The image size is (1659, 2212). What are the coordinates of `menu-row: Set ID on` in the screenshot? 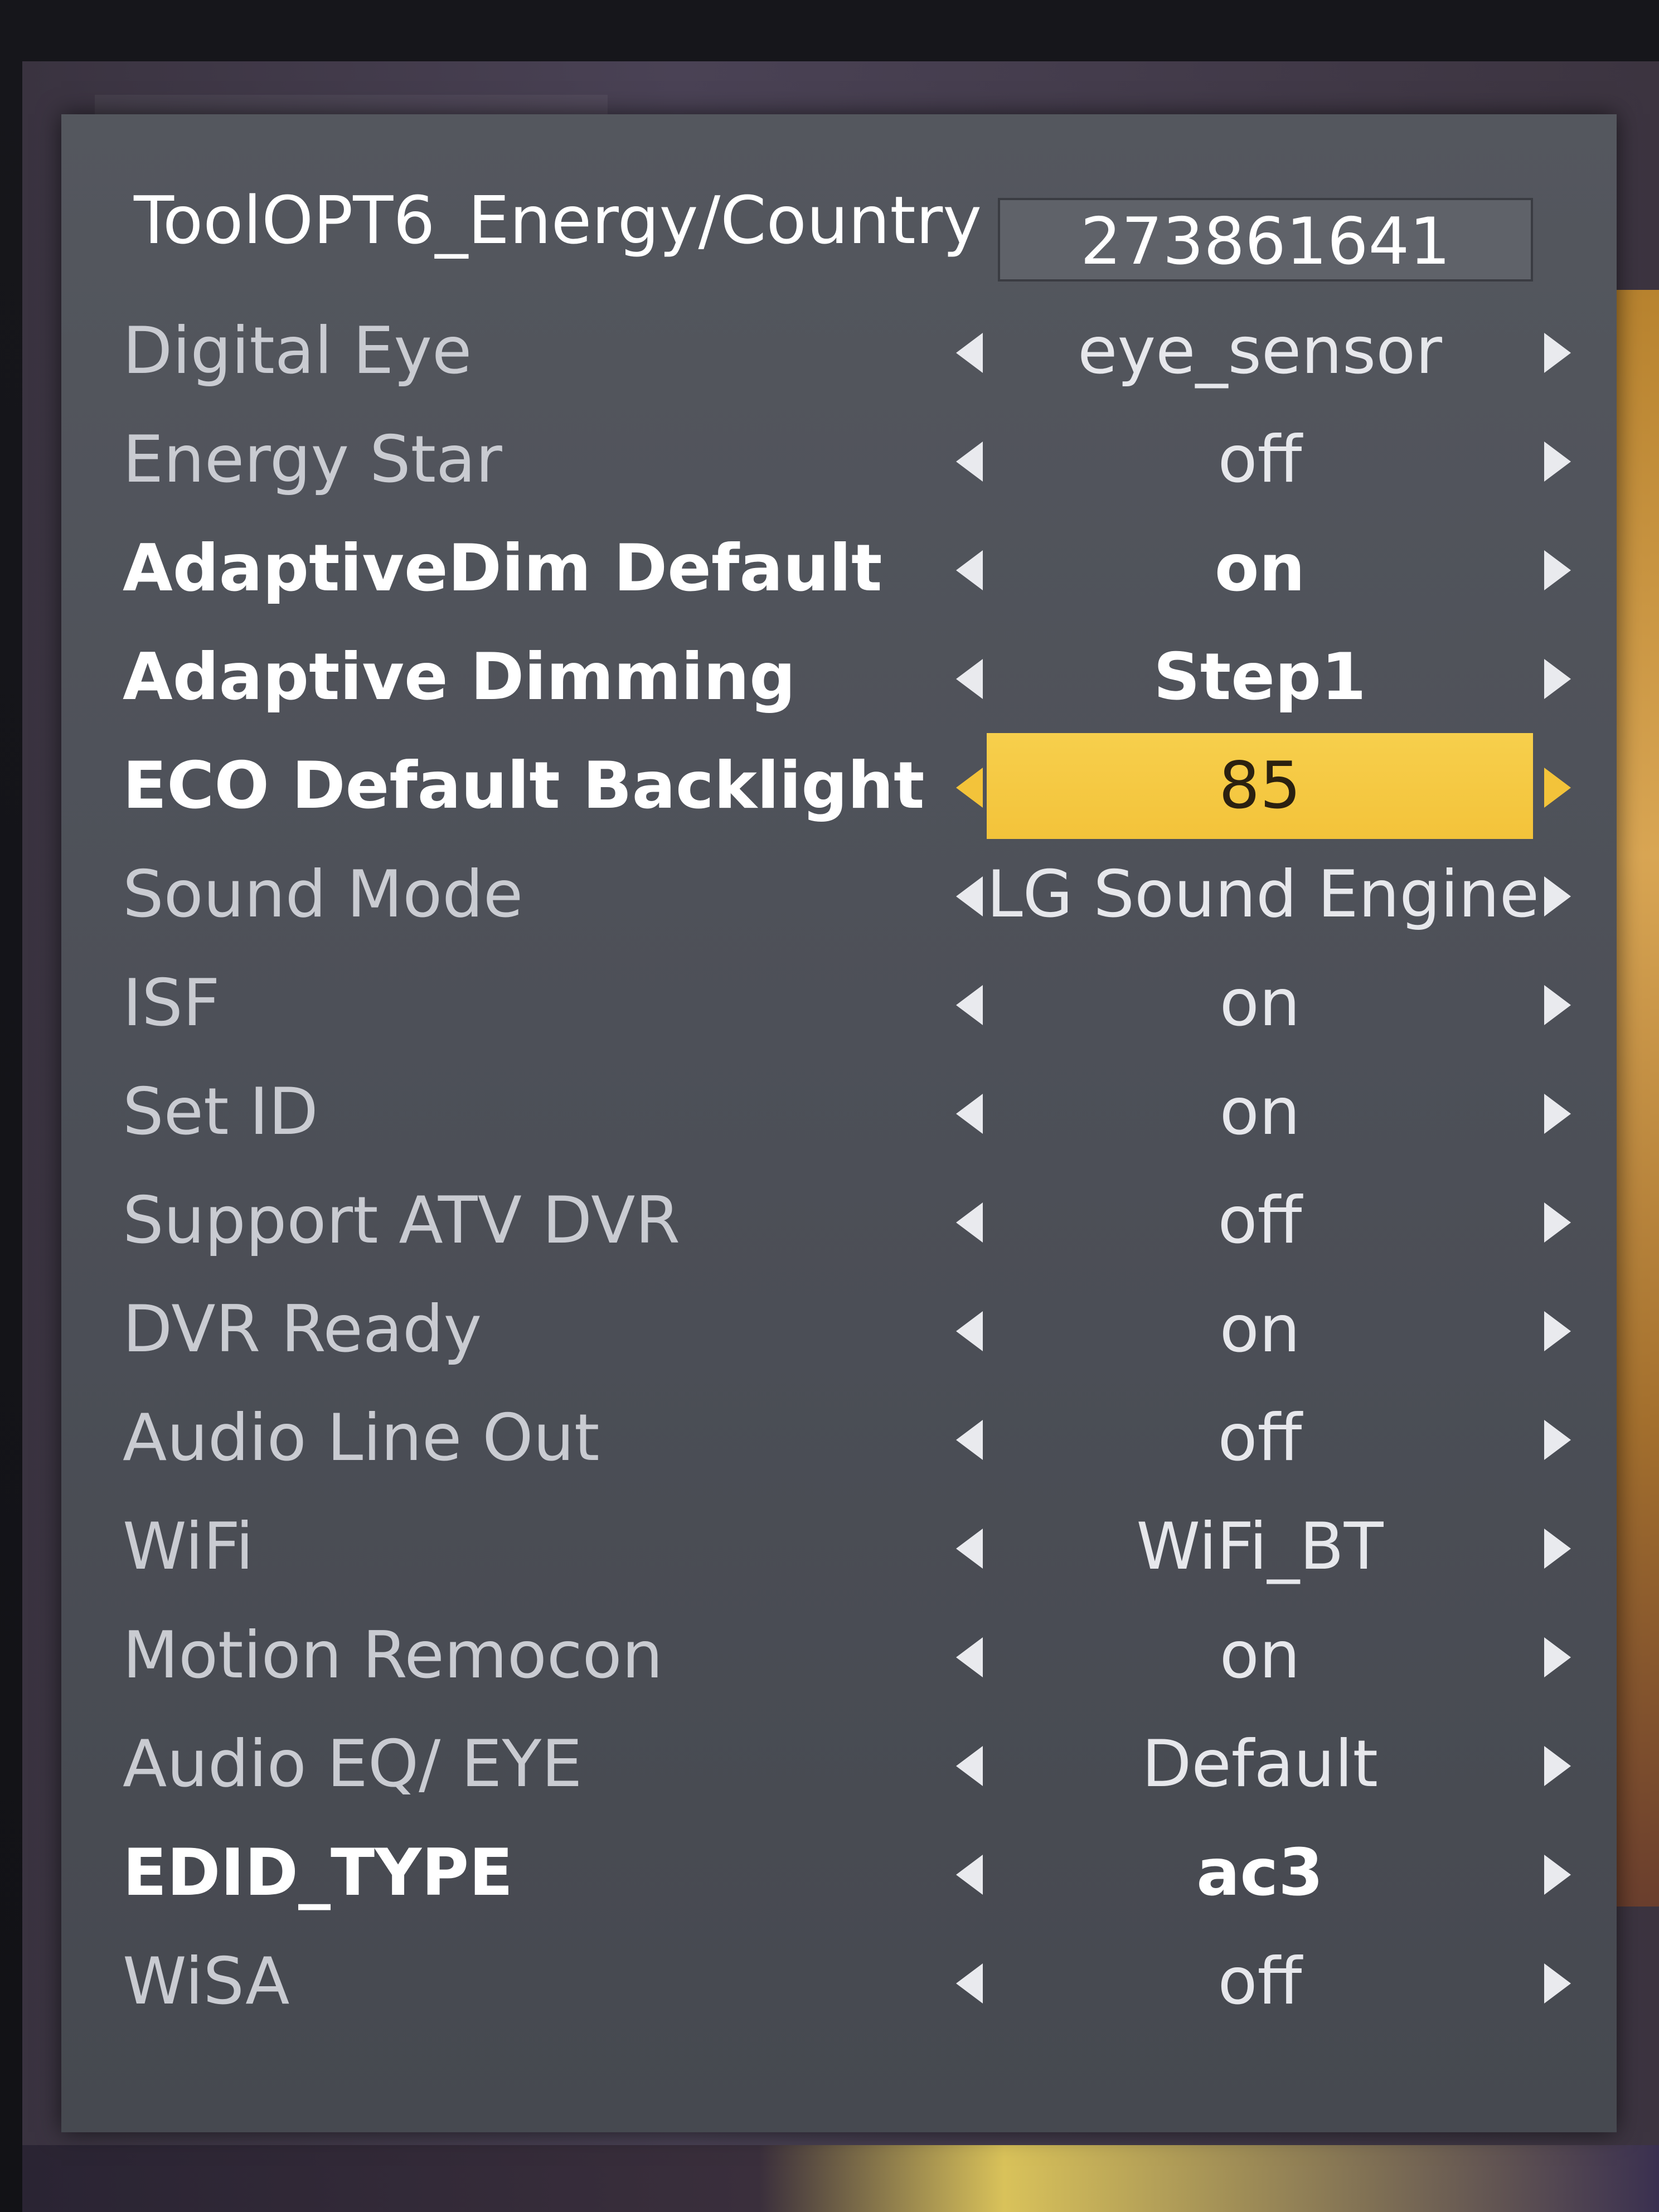 It's located at (839, 1112).